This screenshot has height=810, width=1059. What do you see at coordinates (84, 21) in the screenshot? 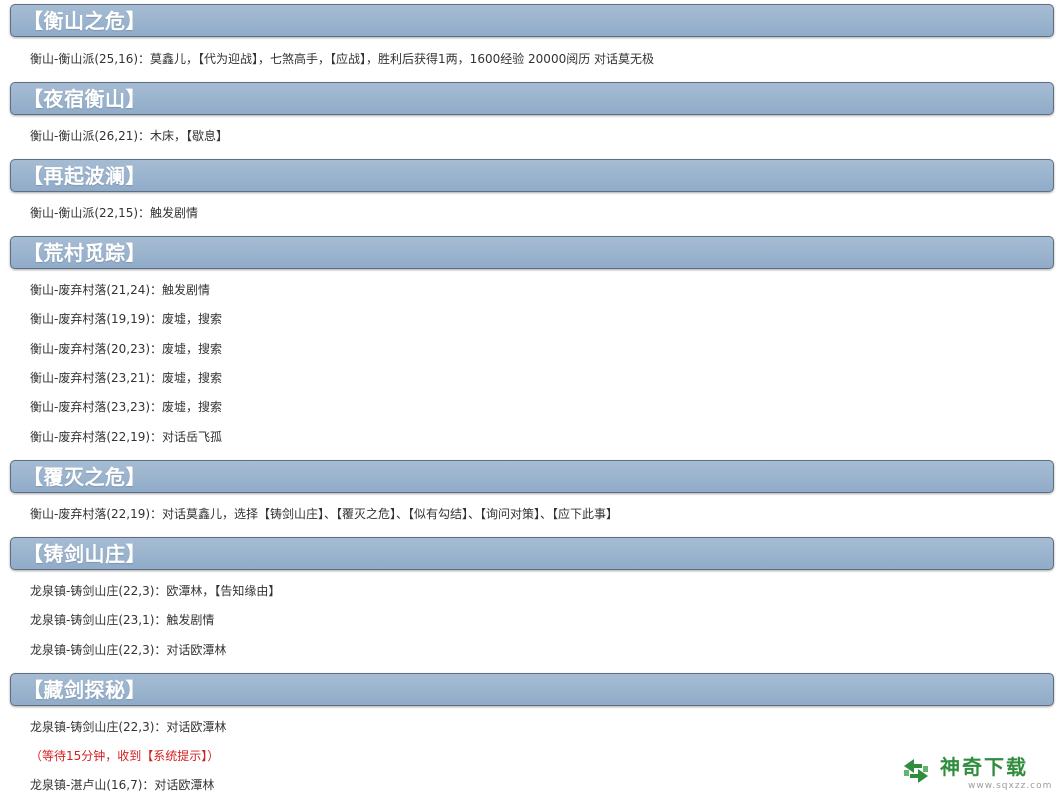
I see `section-title: 【衡山之危】` at bounding box center [84, 21].